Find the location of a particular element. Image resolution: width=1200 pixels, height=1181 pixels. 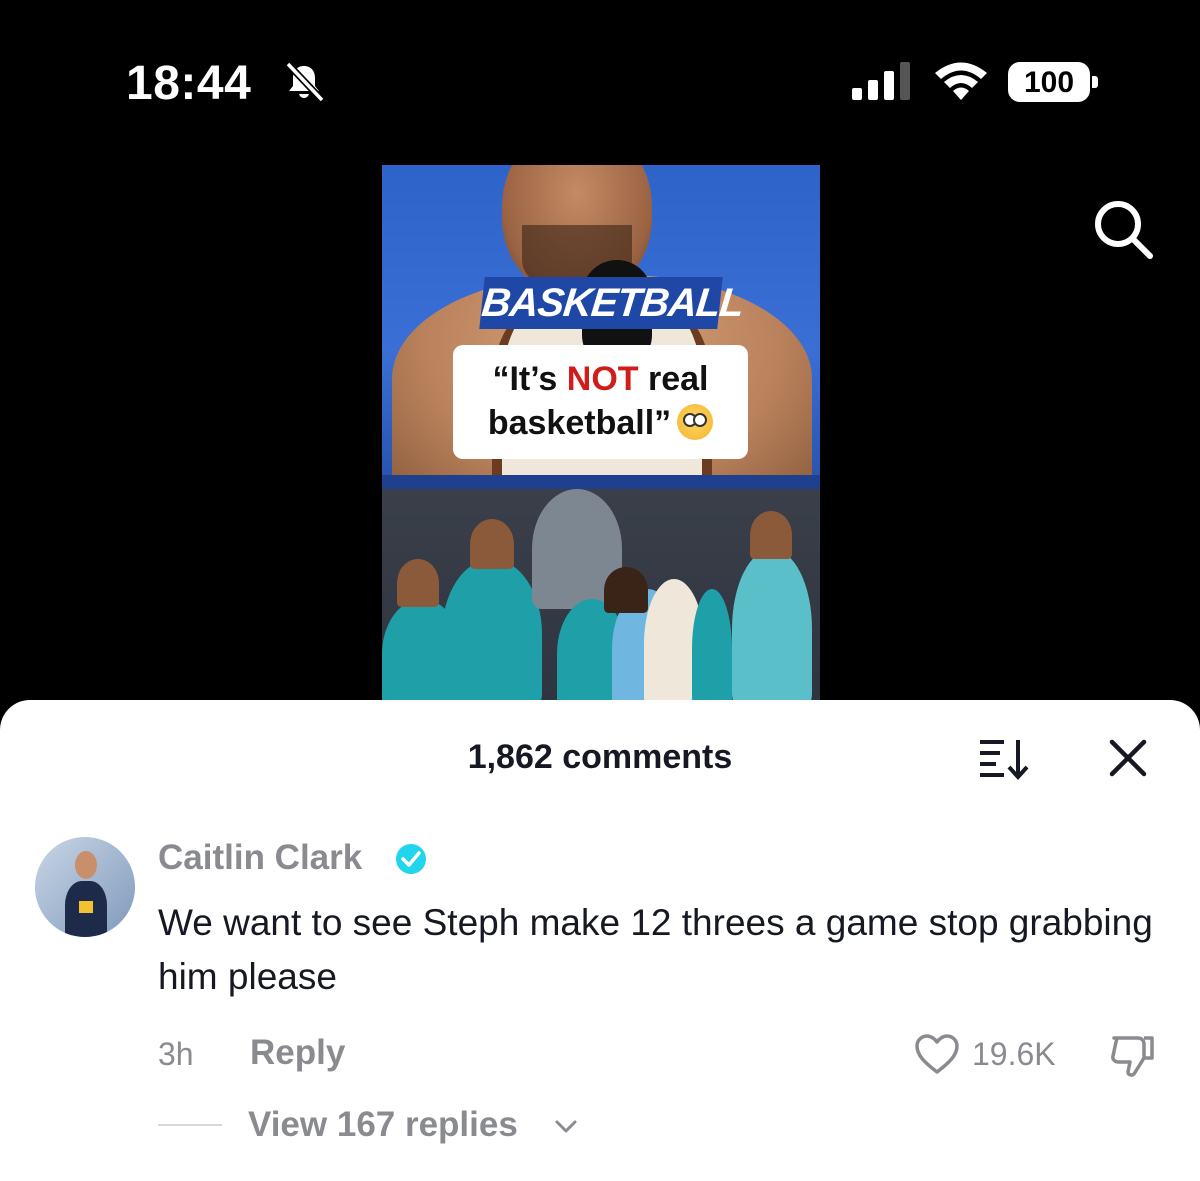

quote-line-2: basketball” is located at coordinates (600, 423).